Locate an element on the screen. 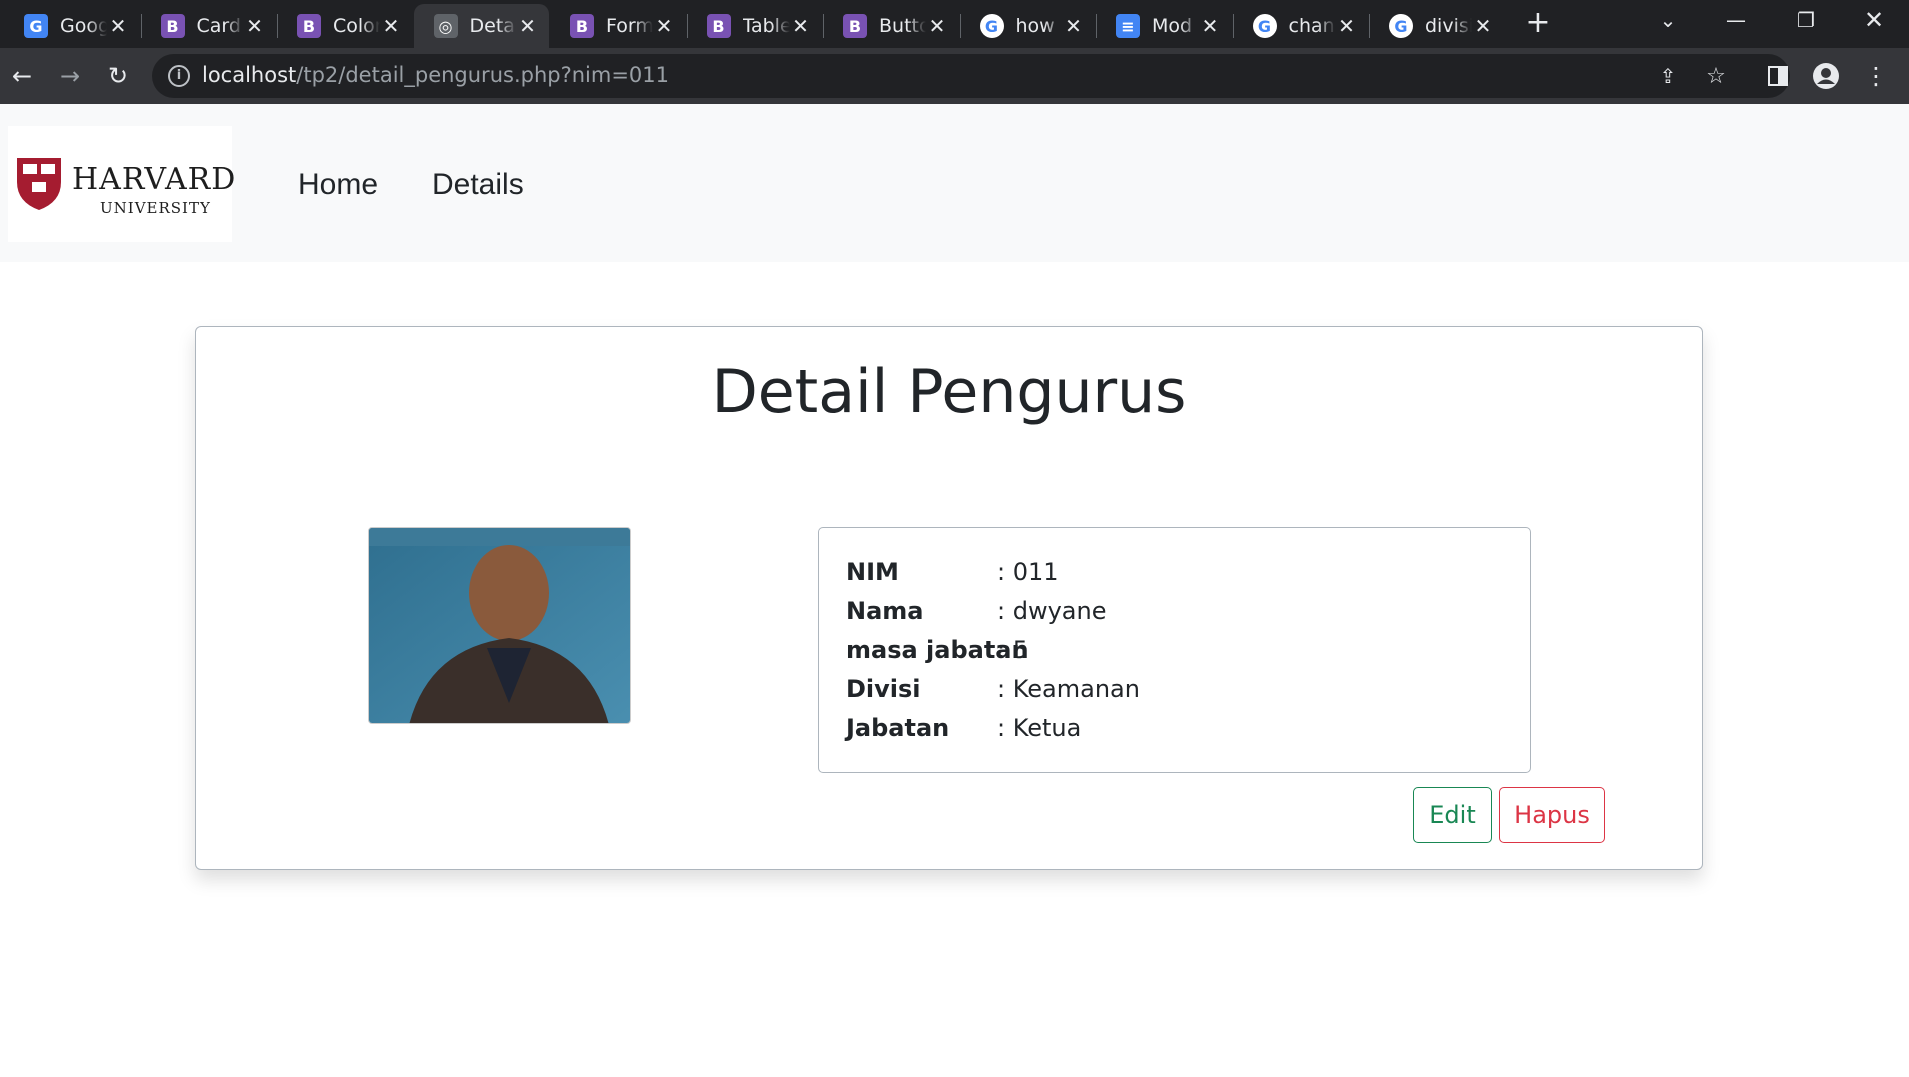 This screenshot has width=1909, height=1077. tab-title: Goog is located at coordinates (83, 26).